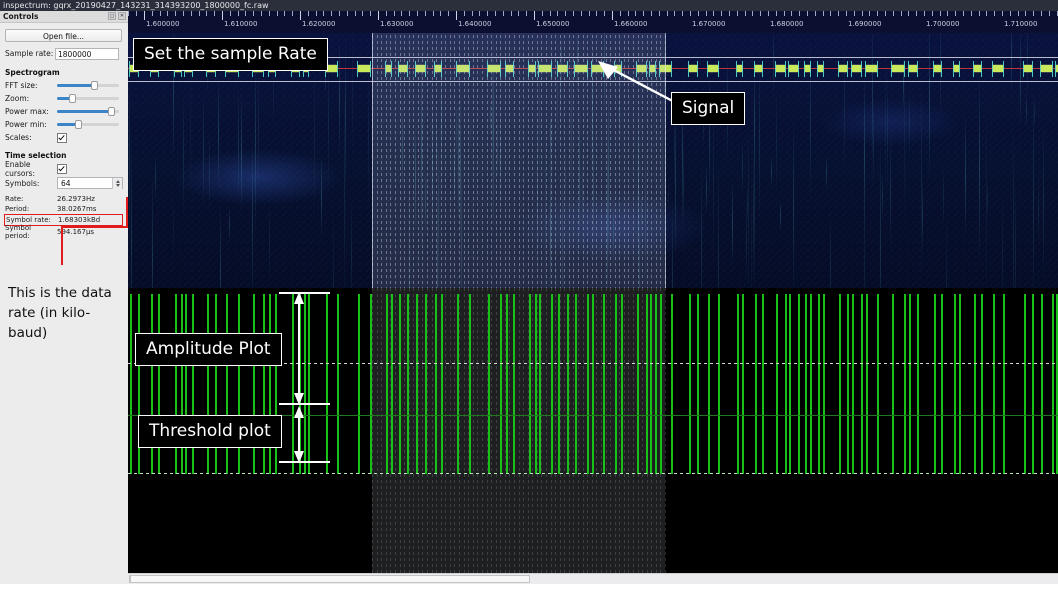 The width and height of the screenshot is (1058, 595). I want to click on symbols-row: Symbols: 64, so click(64, 183).